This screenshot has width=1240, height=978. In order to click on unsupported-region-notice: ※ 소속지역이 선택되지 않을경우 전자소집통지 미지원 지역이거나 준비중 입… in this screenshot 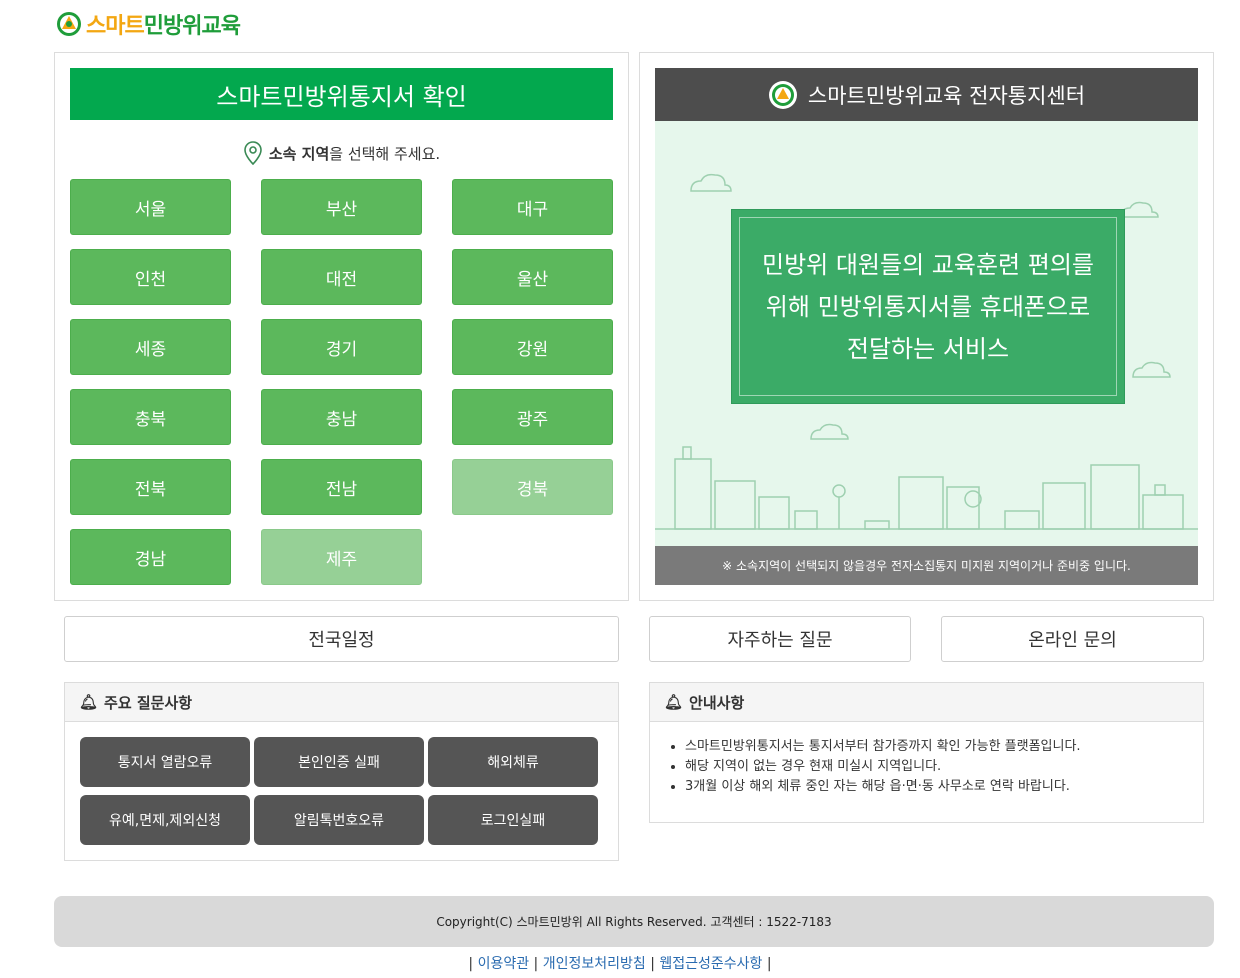, I will do `click(926, 565)`.